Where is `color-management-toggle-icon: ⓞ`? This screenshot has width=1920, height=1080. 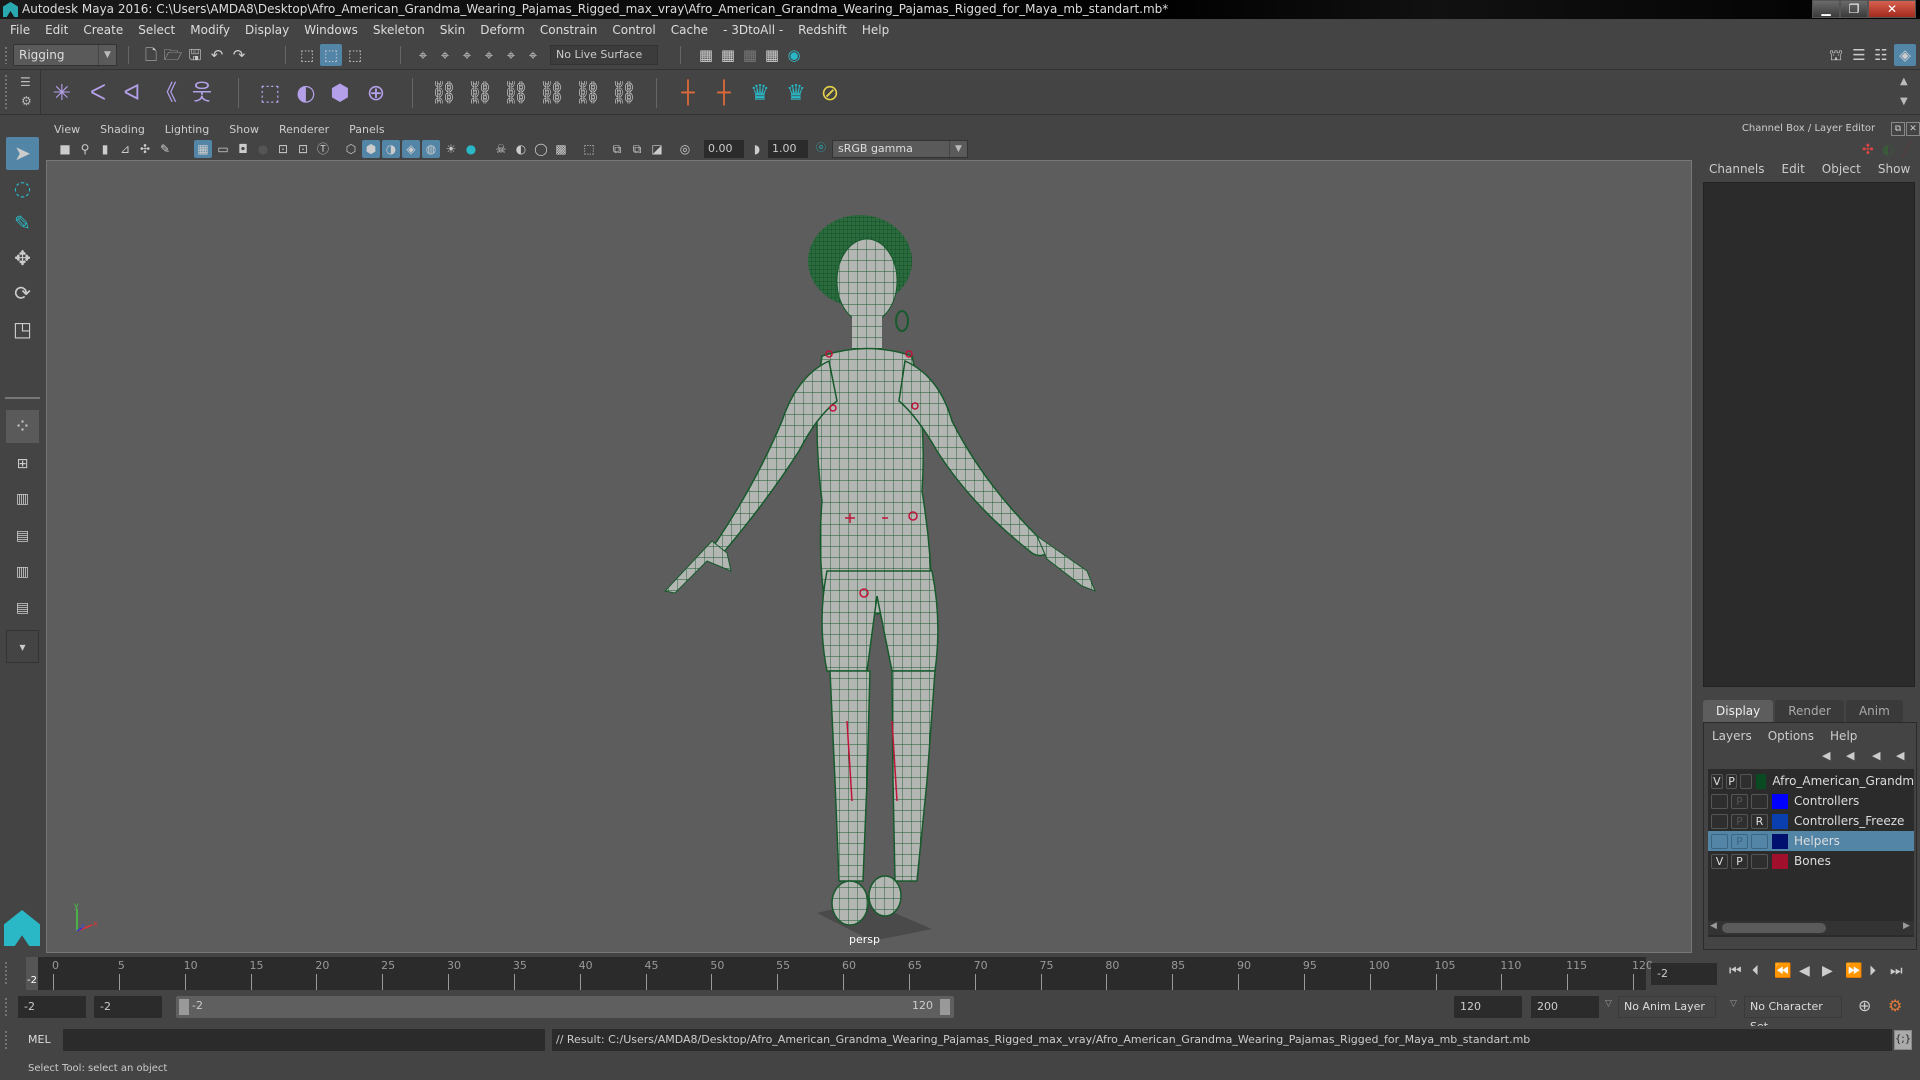
color-management-toggle-icon: ⓞ is located at coordinates (821, 149).